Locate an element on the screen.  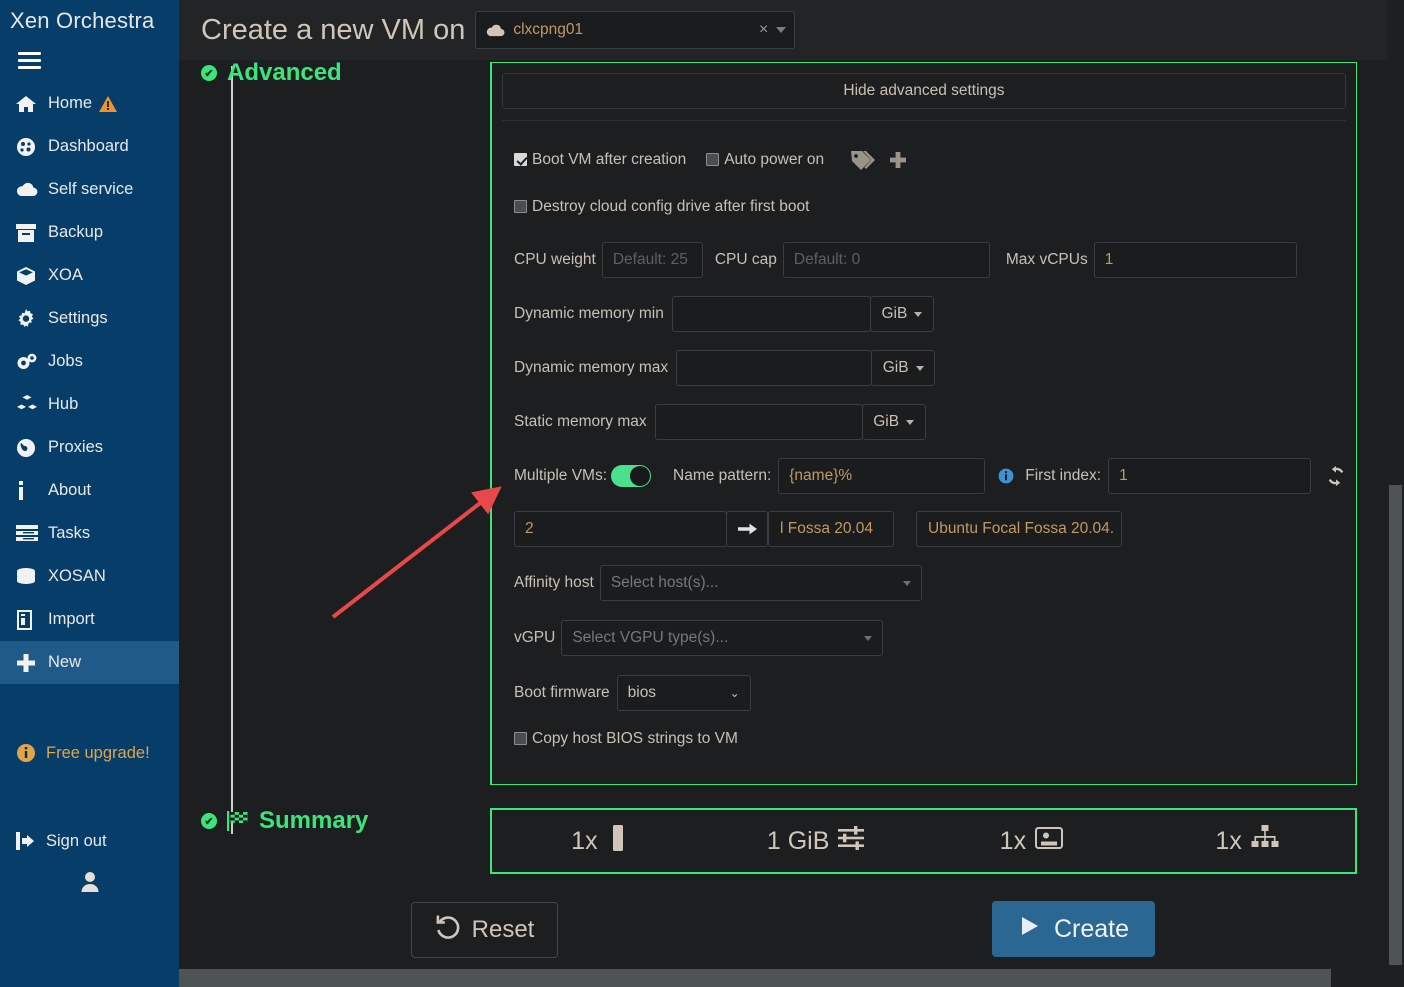
static-memory-max-input is located at coordinates (758, 422).